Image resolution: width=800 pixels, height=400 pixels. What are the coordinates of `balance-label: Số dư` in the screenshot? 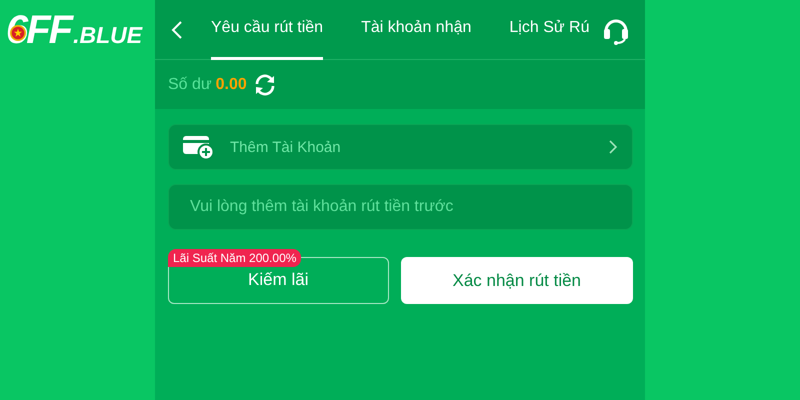 It's located at (190, 85).